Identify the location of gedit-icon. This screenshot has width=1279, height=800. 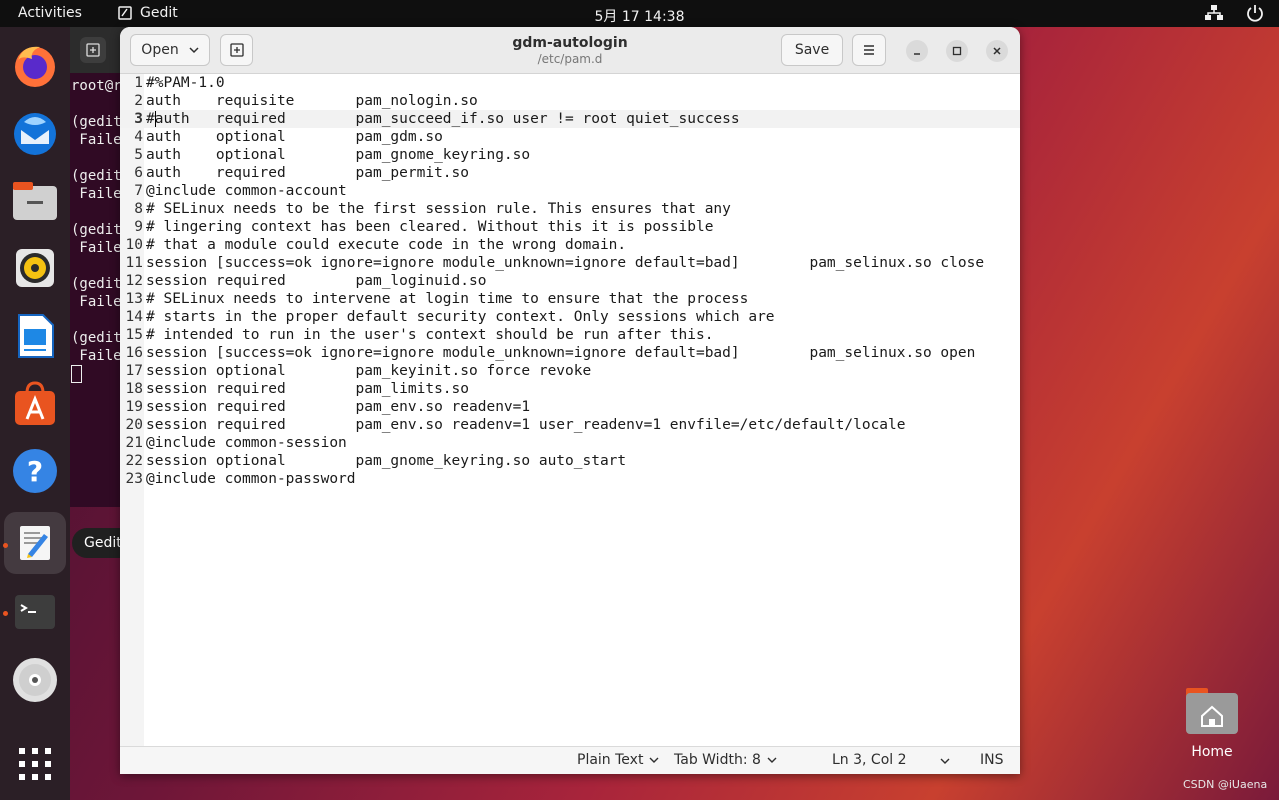
(35, 543).